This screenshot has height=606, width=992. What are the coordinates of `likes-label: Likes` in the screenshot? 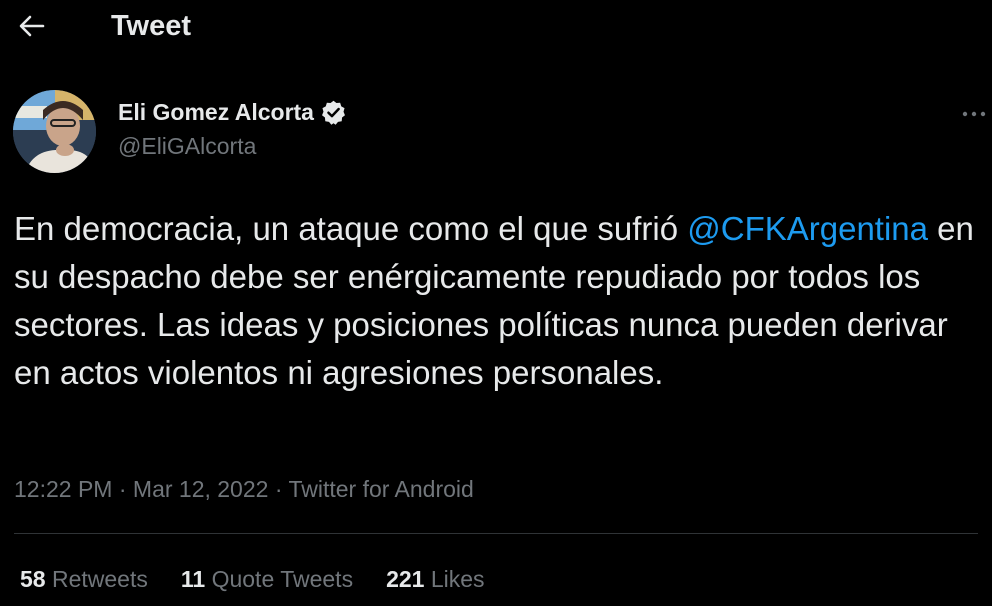 It's located at (454, 579).